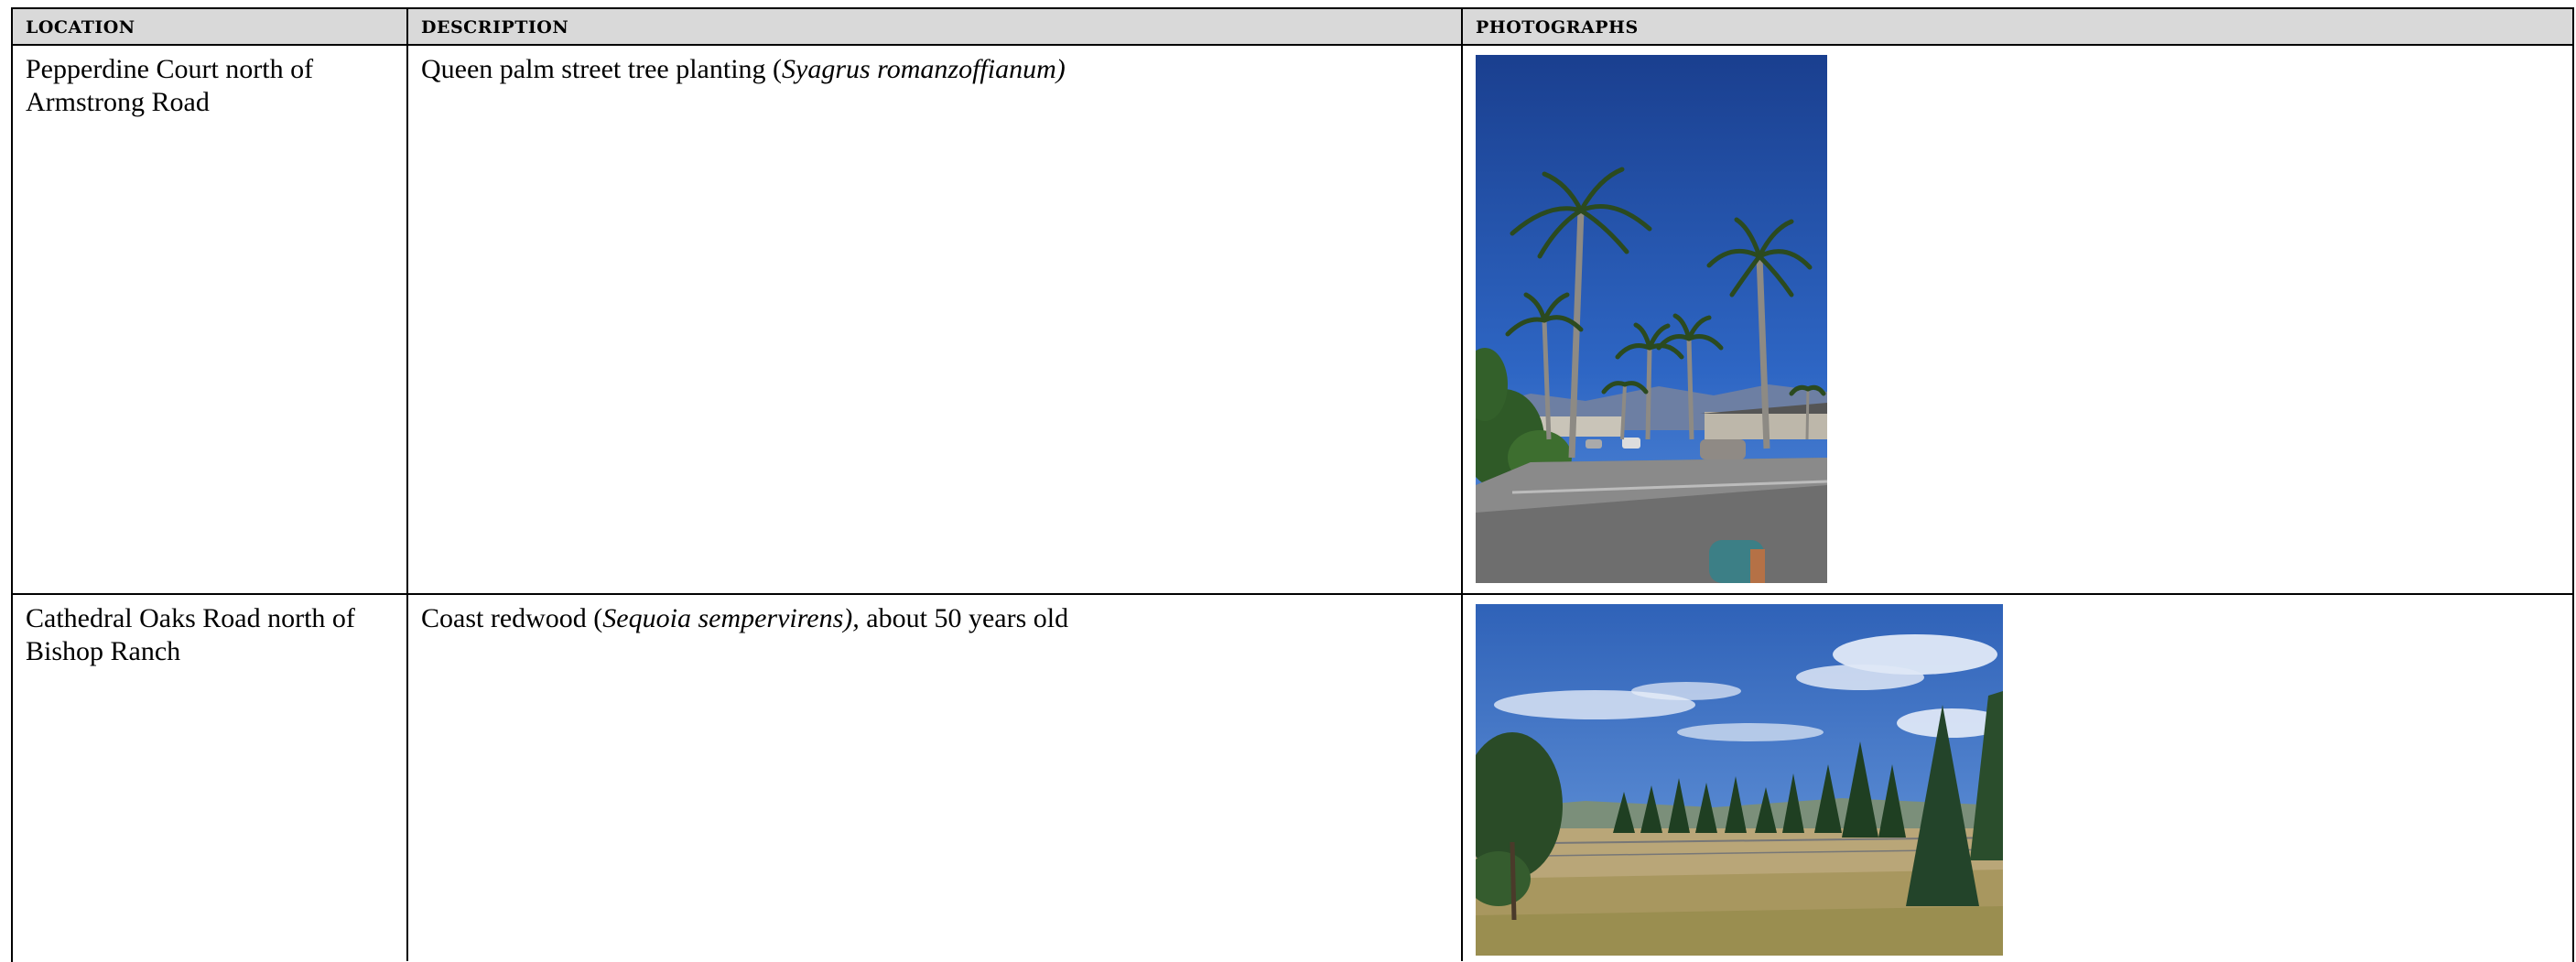  Describe the element at coordinates (1652, 319) in the screenshot. I see `palm-trees-street-photo` at that location.